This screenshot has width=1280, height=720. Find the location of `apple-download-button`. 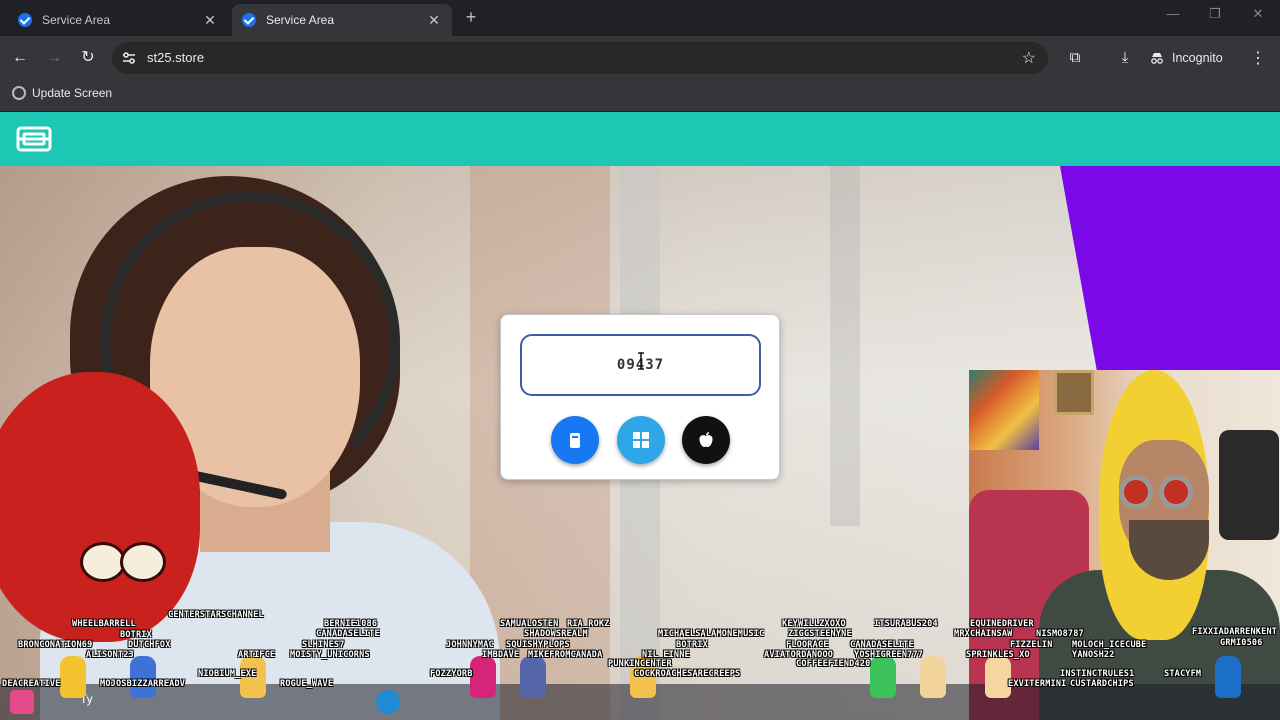

apple-download-button is located at coordinates (706, 440).